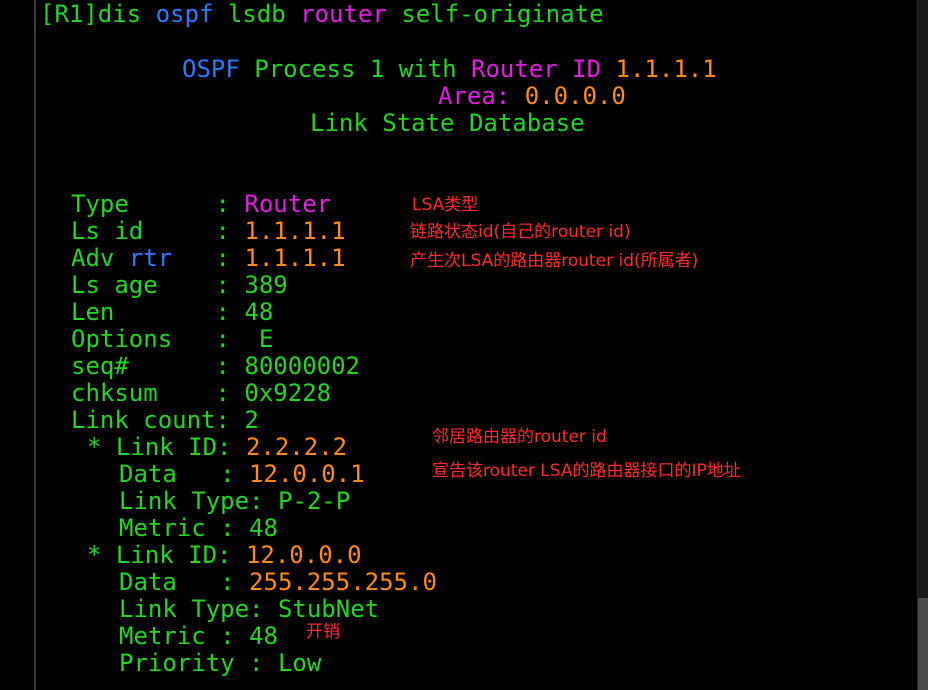 The width and height of the screenshot is (928, 690). I want to click on left-panel-border, so click(18, 345).